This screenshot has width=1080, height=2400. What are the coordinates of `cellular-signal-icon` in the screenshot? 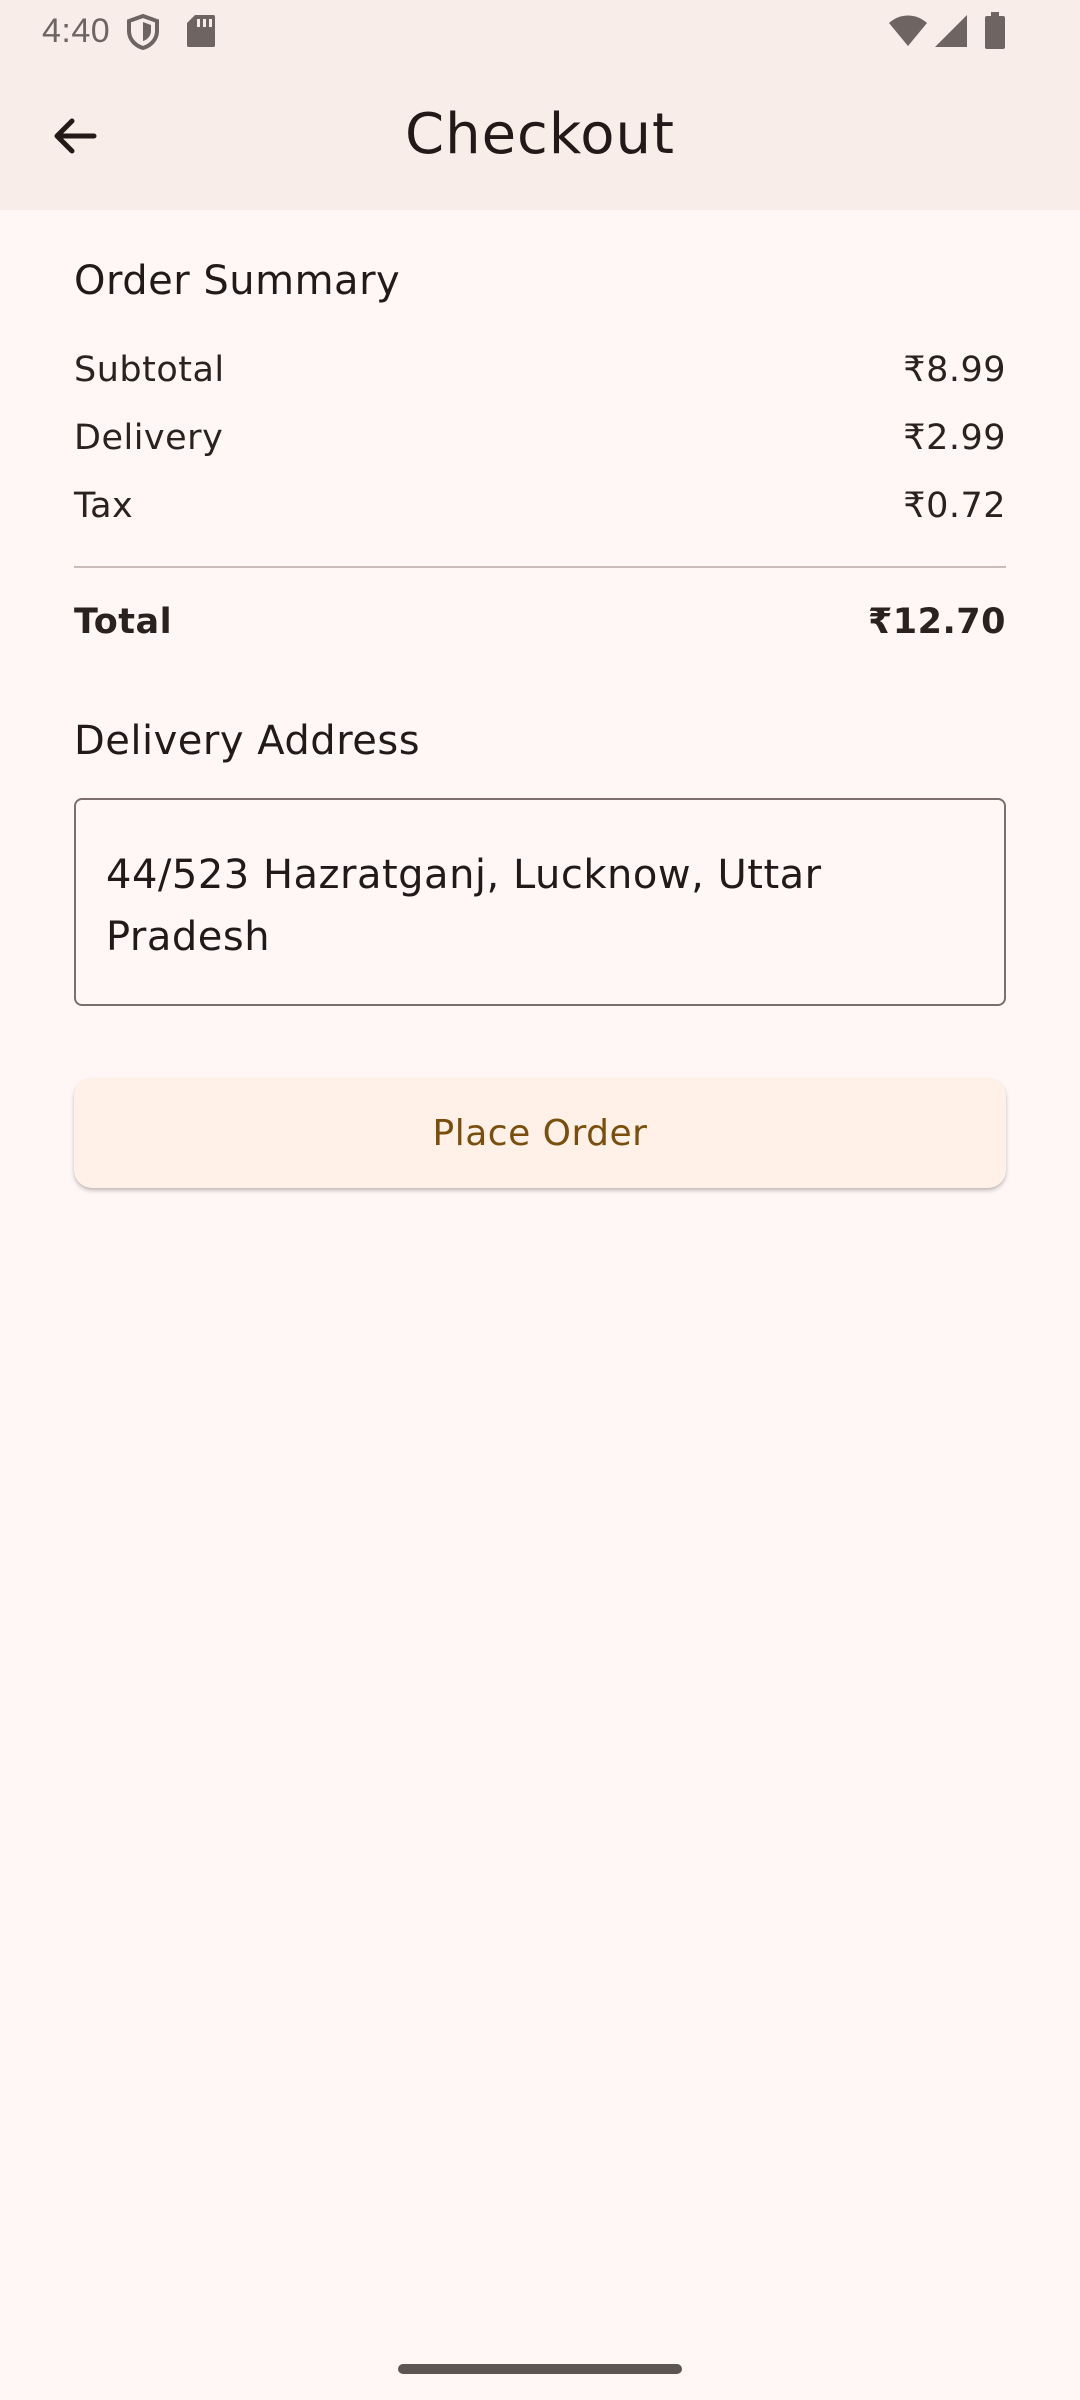 It's located at (951, 33).